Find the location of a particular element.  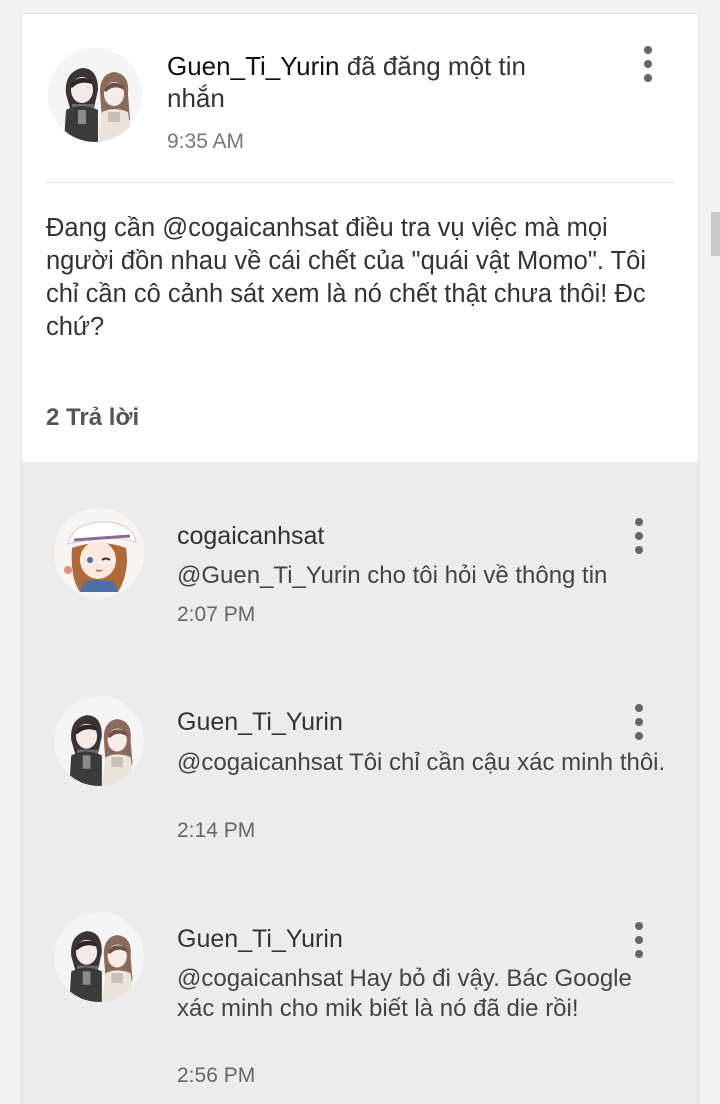

divider is located at coordinates (360, 182).